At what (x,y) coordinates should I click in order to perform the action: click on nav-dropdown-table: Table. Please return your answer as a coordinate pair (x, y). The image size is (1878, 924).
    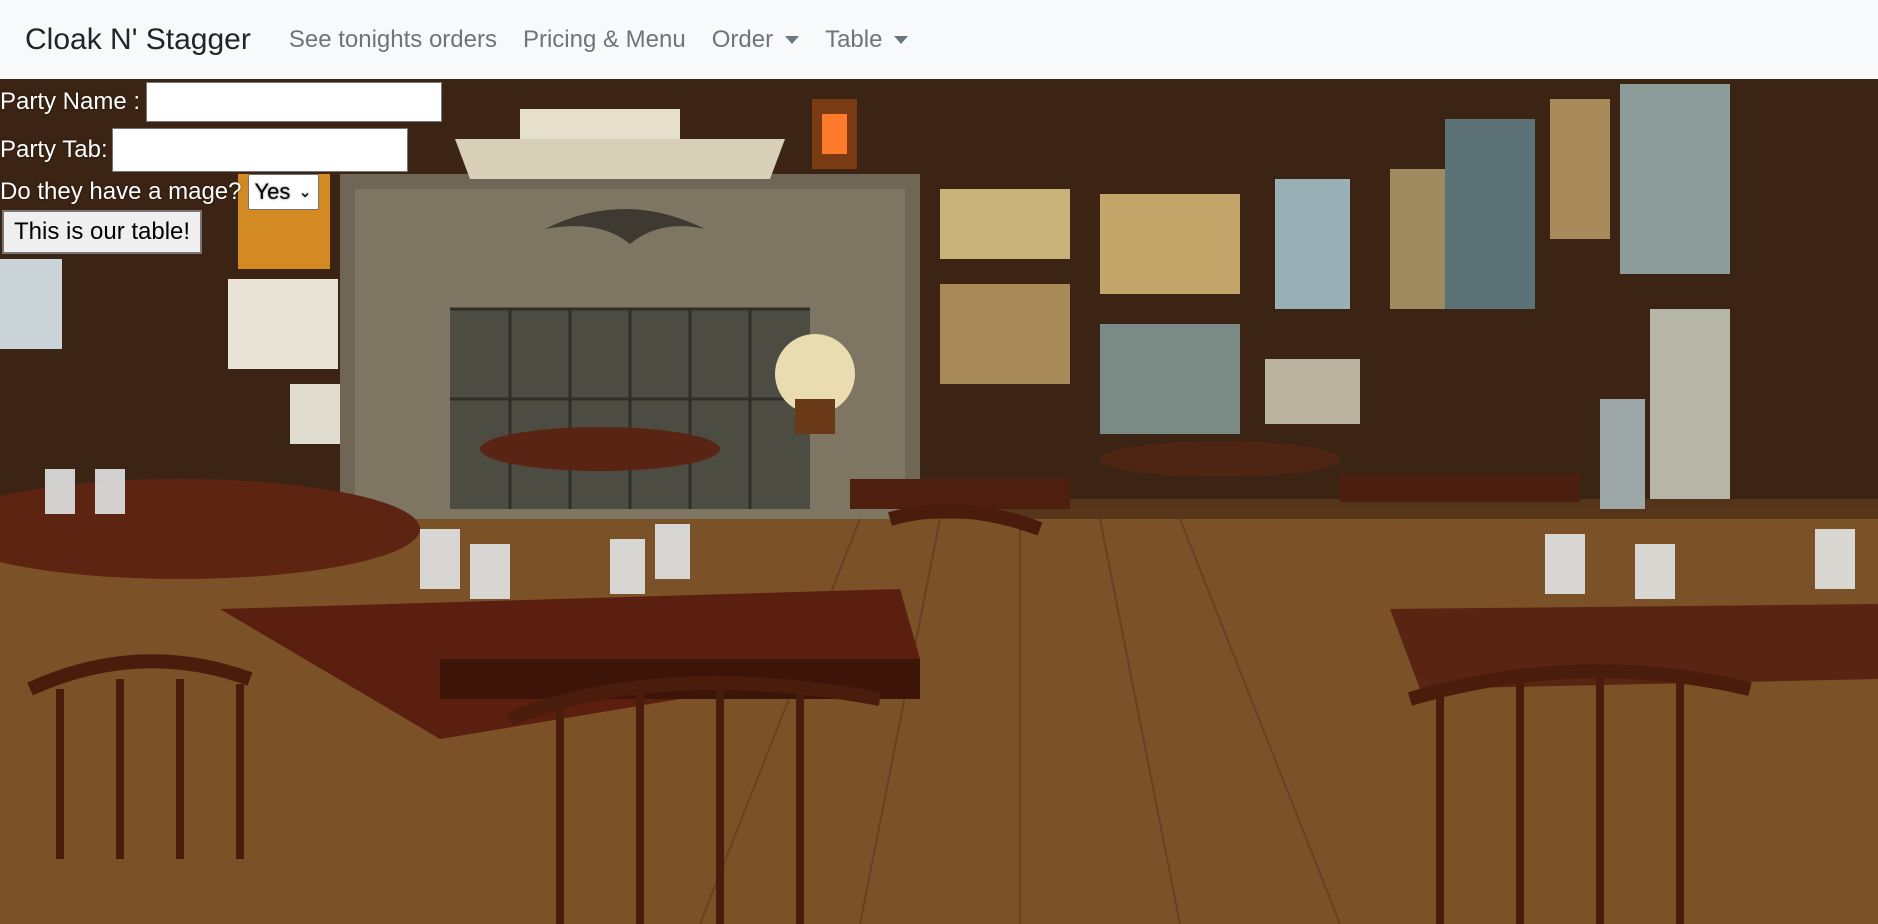
    Looking at the image, I should click on (867, 39).